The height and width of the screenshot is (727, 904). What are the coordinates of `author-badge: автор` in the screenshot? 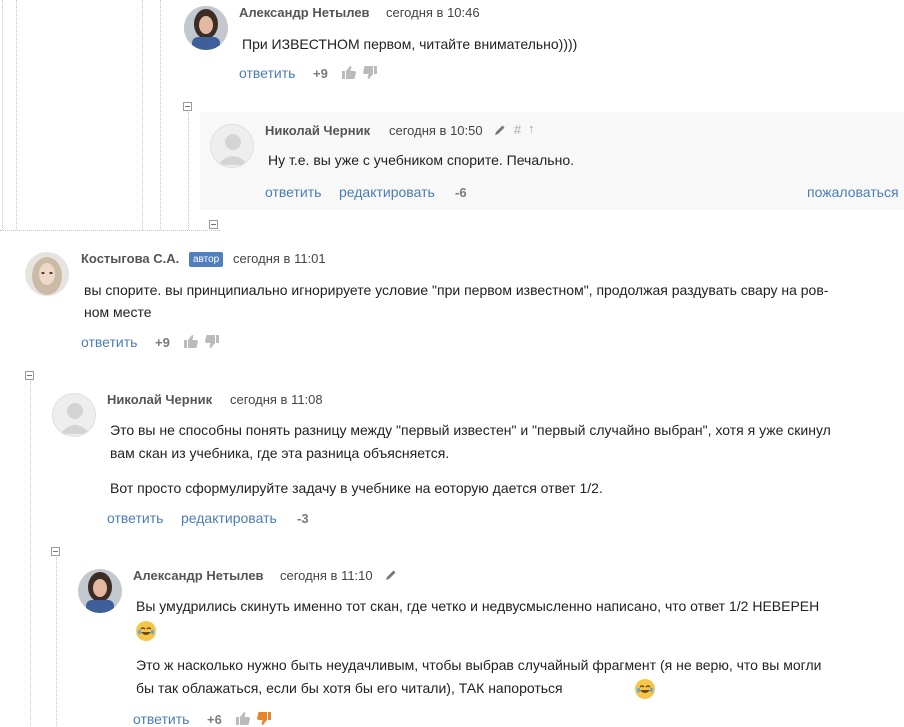 It's located at (206, 259).